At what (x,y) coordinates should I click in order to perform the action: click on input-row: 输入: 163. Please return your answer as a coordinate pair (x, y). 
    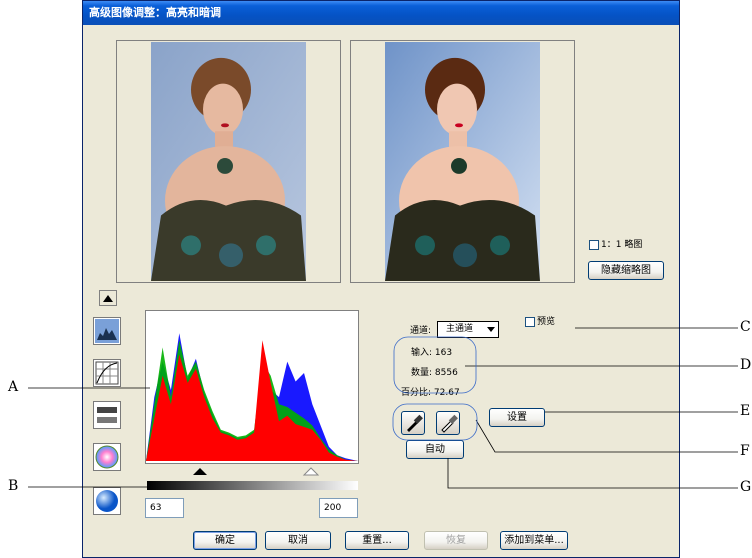
    Looking at the image, I should click on (431, 351).